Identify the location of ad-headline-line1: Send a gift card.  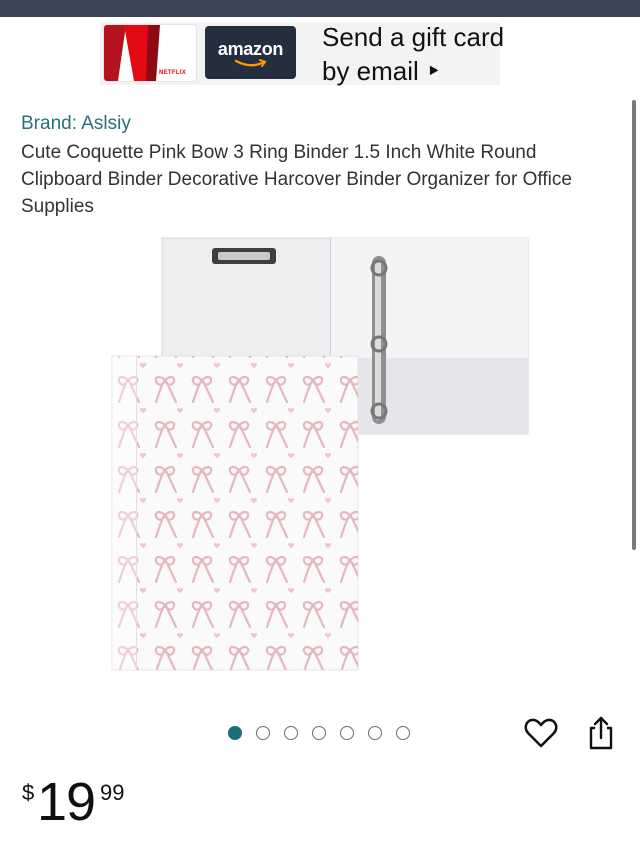
(413, 37).